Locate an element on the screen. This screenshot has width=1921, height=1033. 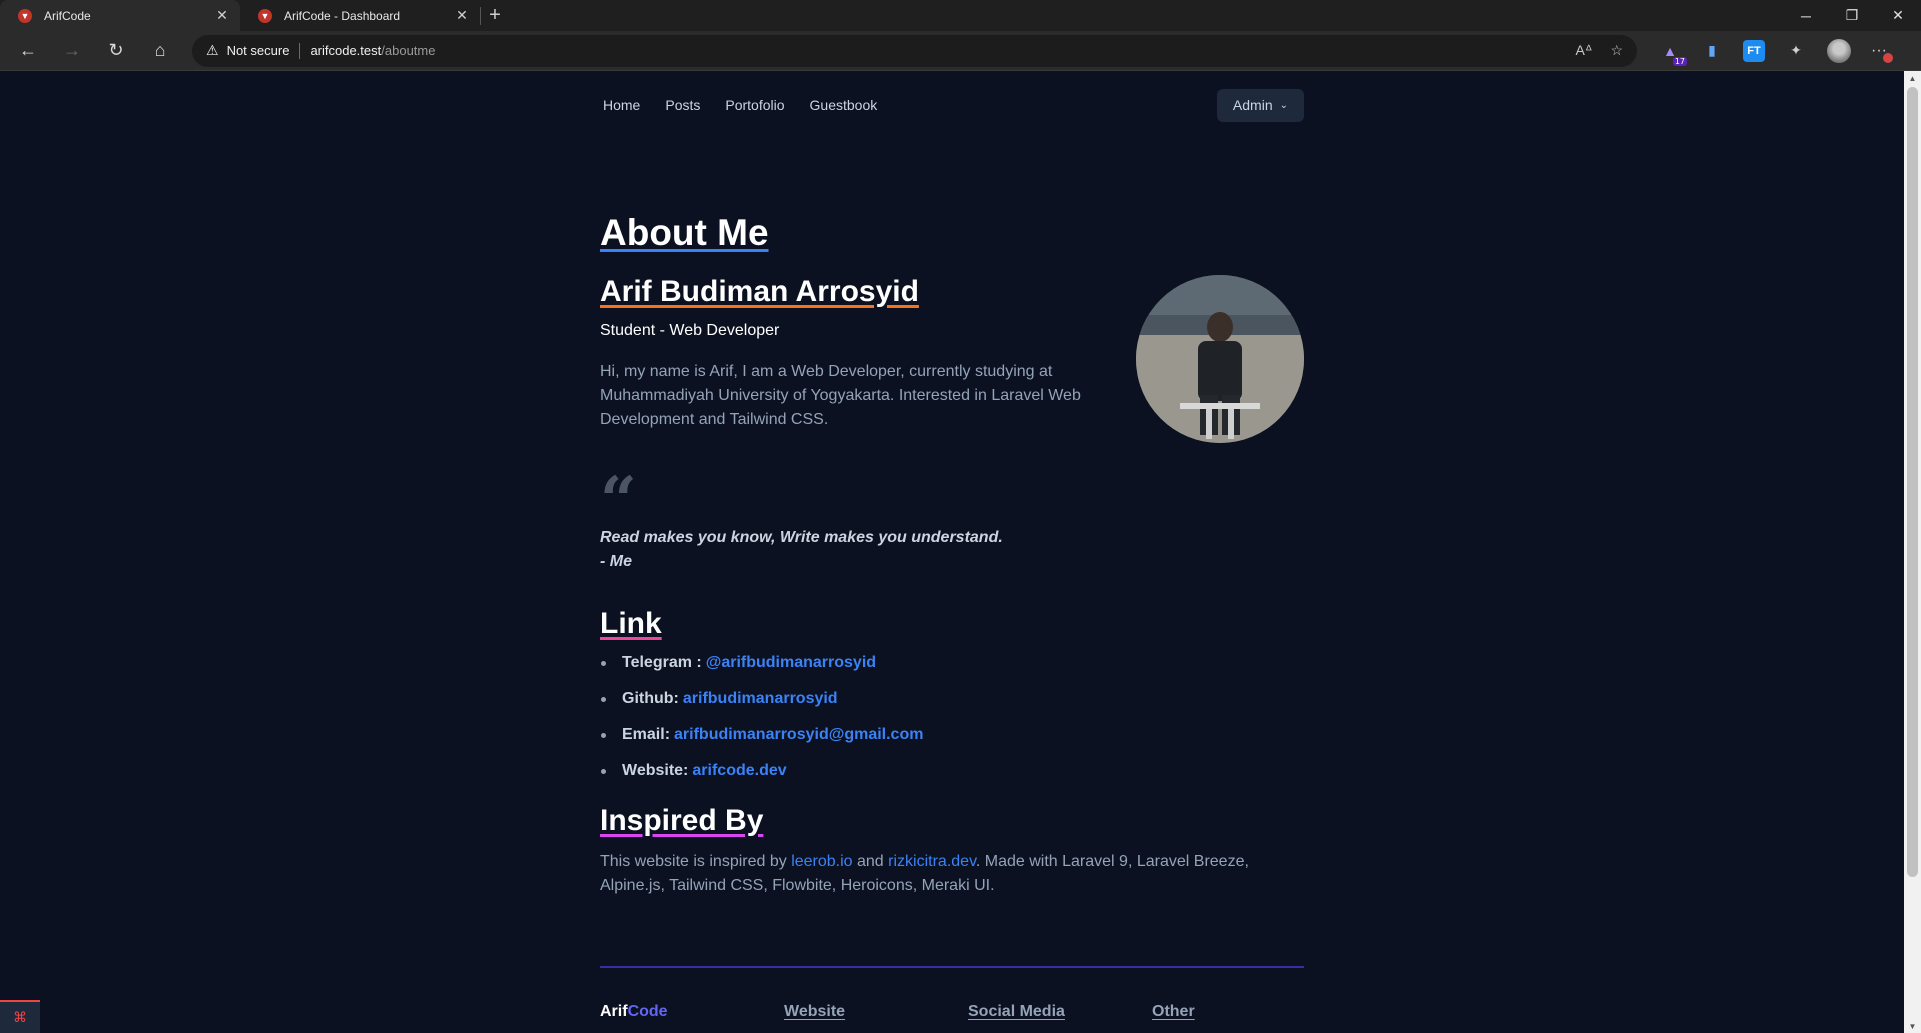
profile-name: Arif Budiman Arrosyid is located at coordinates (759, 291).